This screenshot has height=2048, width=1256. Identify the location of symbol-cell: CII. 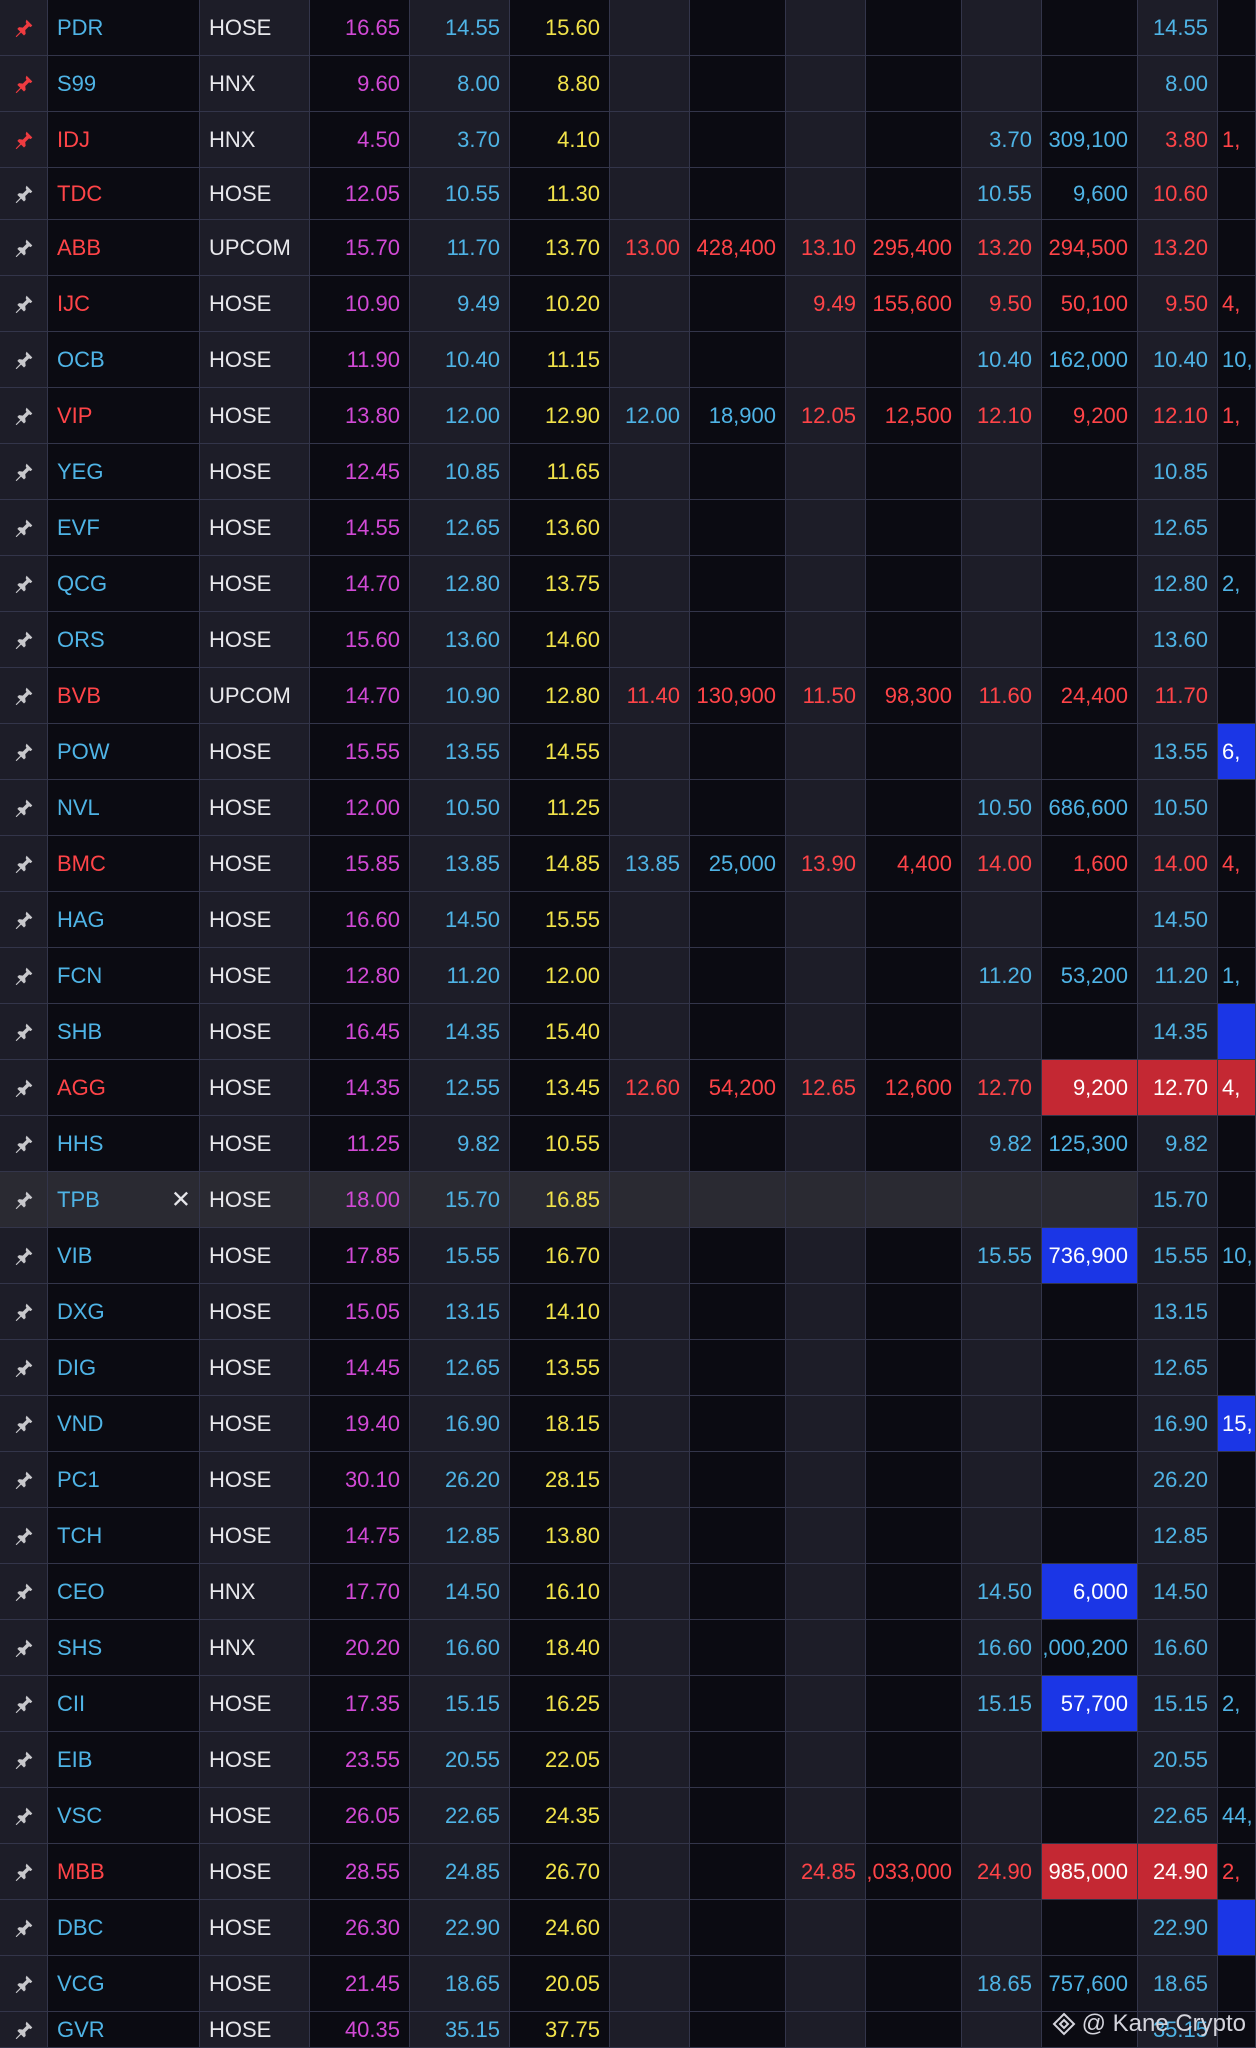
(124, 1704).